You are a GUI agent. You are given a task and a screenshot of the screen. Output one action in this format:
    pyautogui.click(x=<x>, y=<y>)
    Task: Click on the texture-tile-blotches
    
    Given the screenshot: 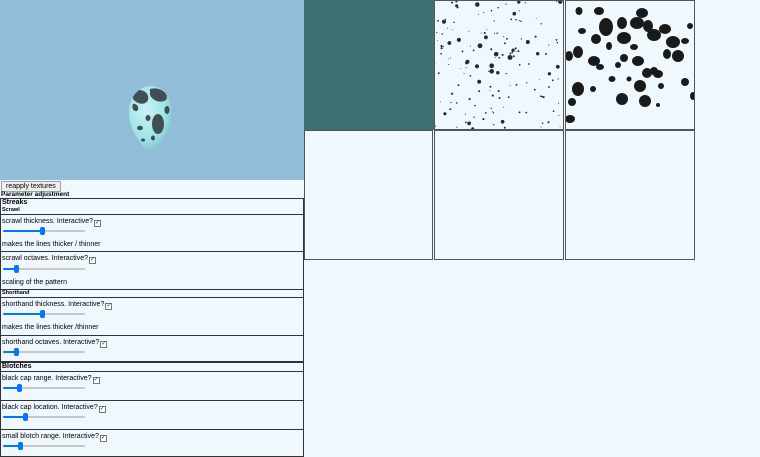 What is the action you would take?
    pyautogui.click(x=630, y=65)
    